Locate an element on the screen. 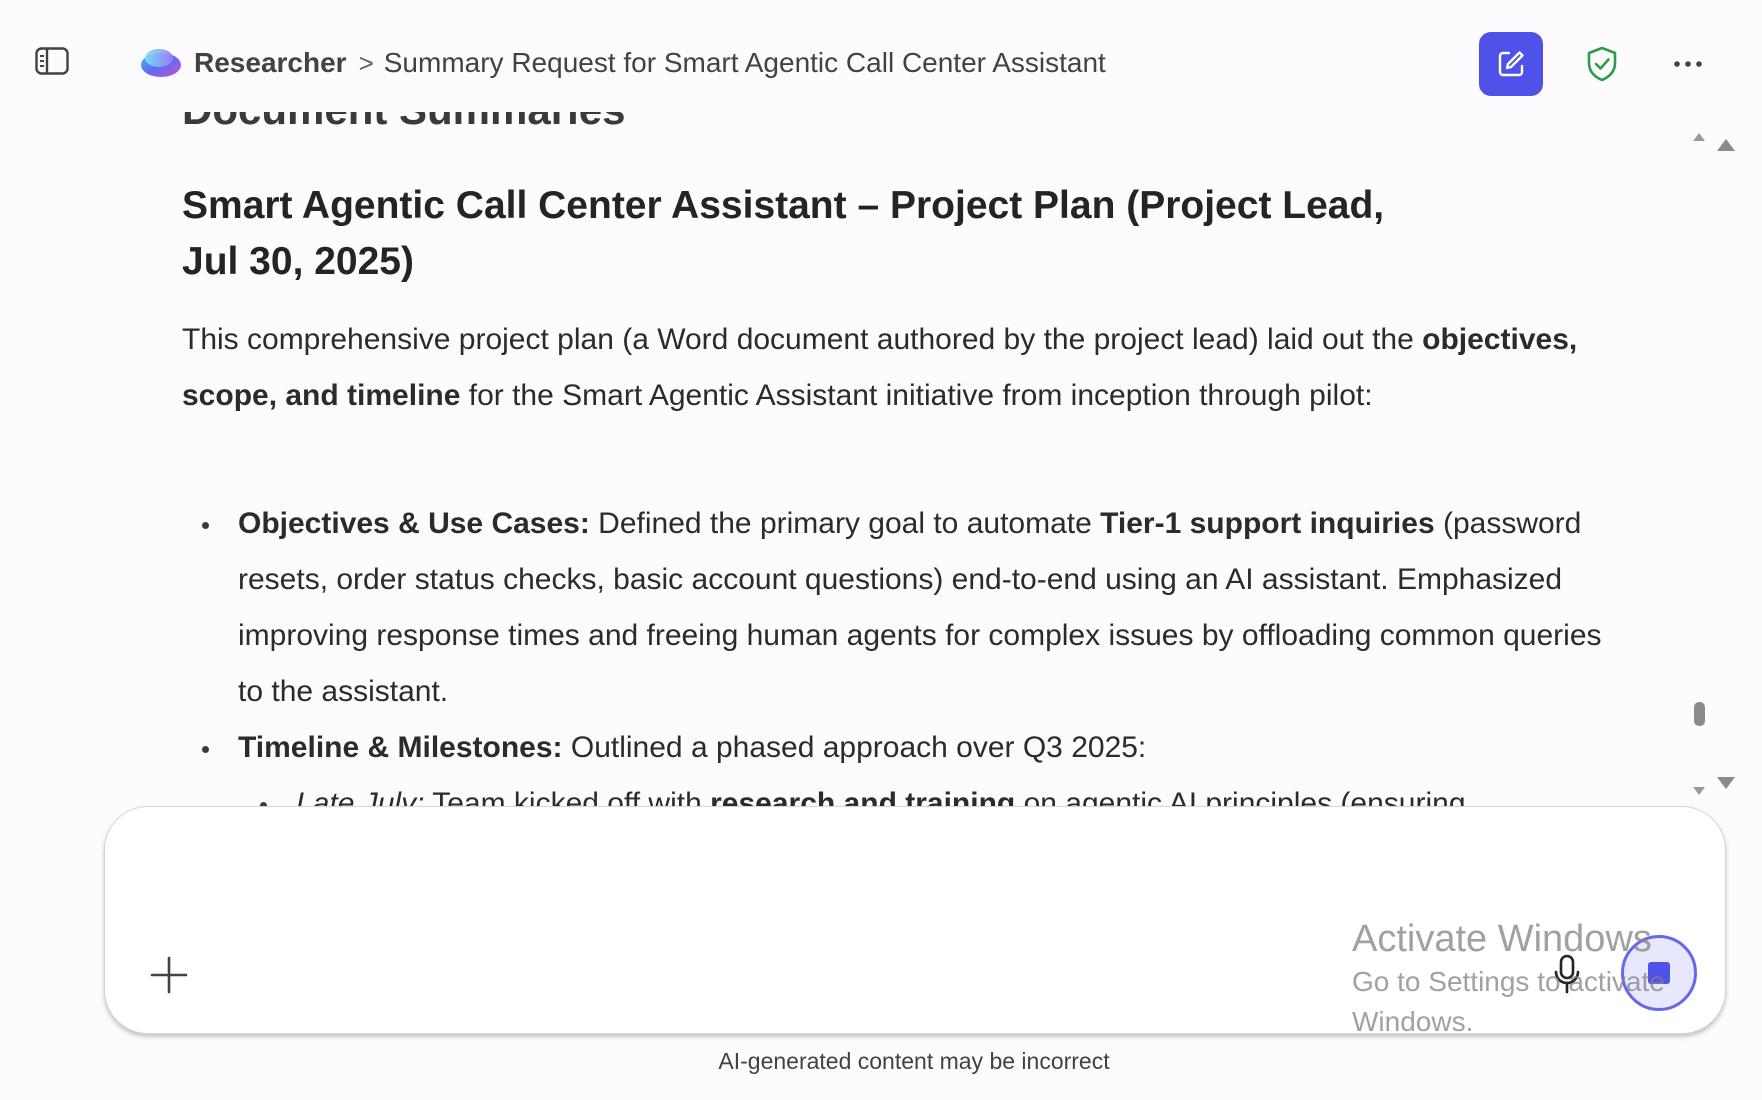 The image size is (1762, 1100). shield-check-icon is located at coordinates (1602, 64).